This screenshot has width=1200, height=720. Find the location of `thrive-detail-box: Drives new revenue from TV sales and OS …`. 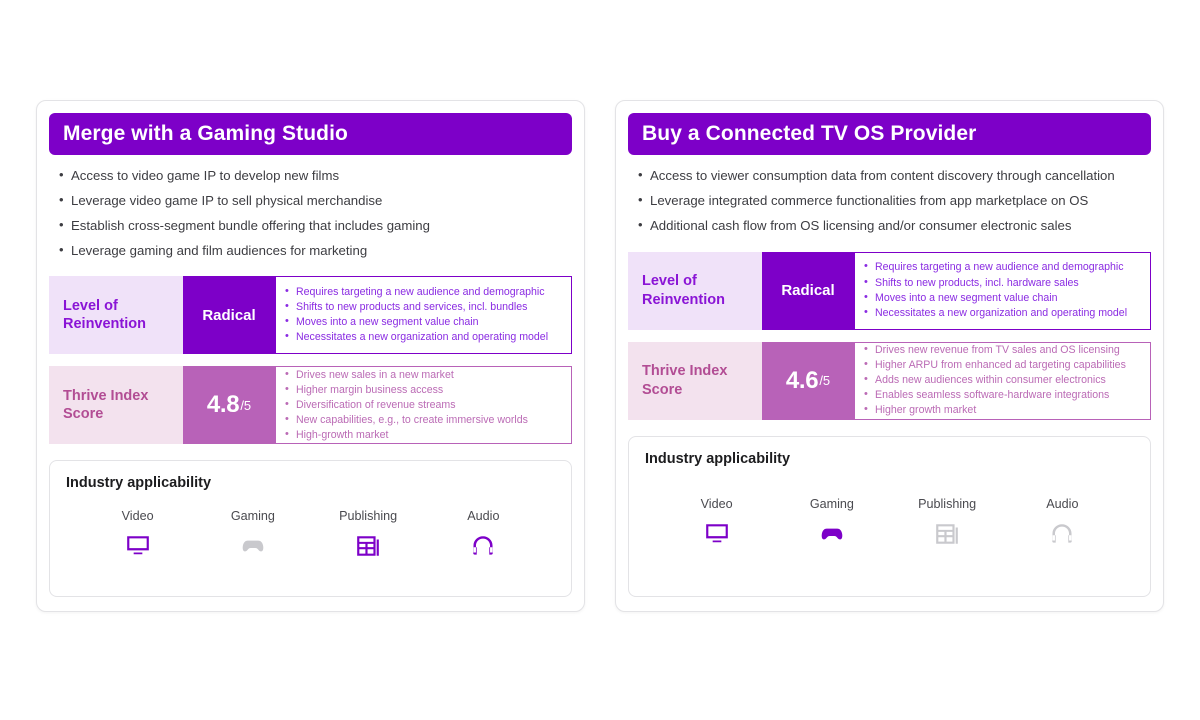

thrive-detail-box: Drives new revenue from TV sales and OS … is located at coordinates (1002, 380).